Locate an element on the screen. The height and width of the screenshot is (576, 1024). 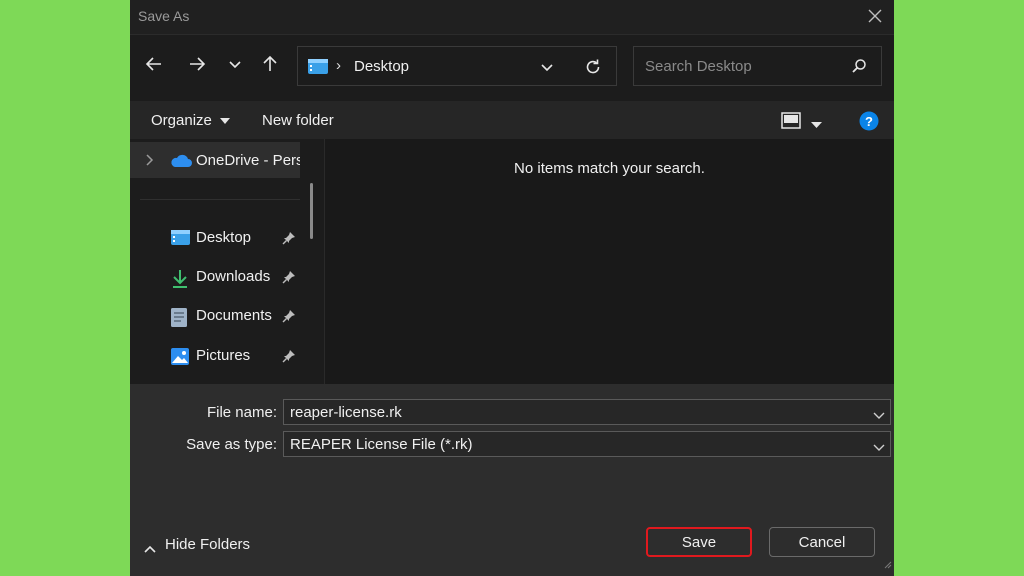
hide-folders-label: Hide Folders is located at coordinates (208, 544).